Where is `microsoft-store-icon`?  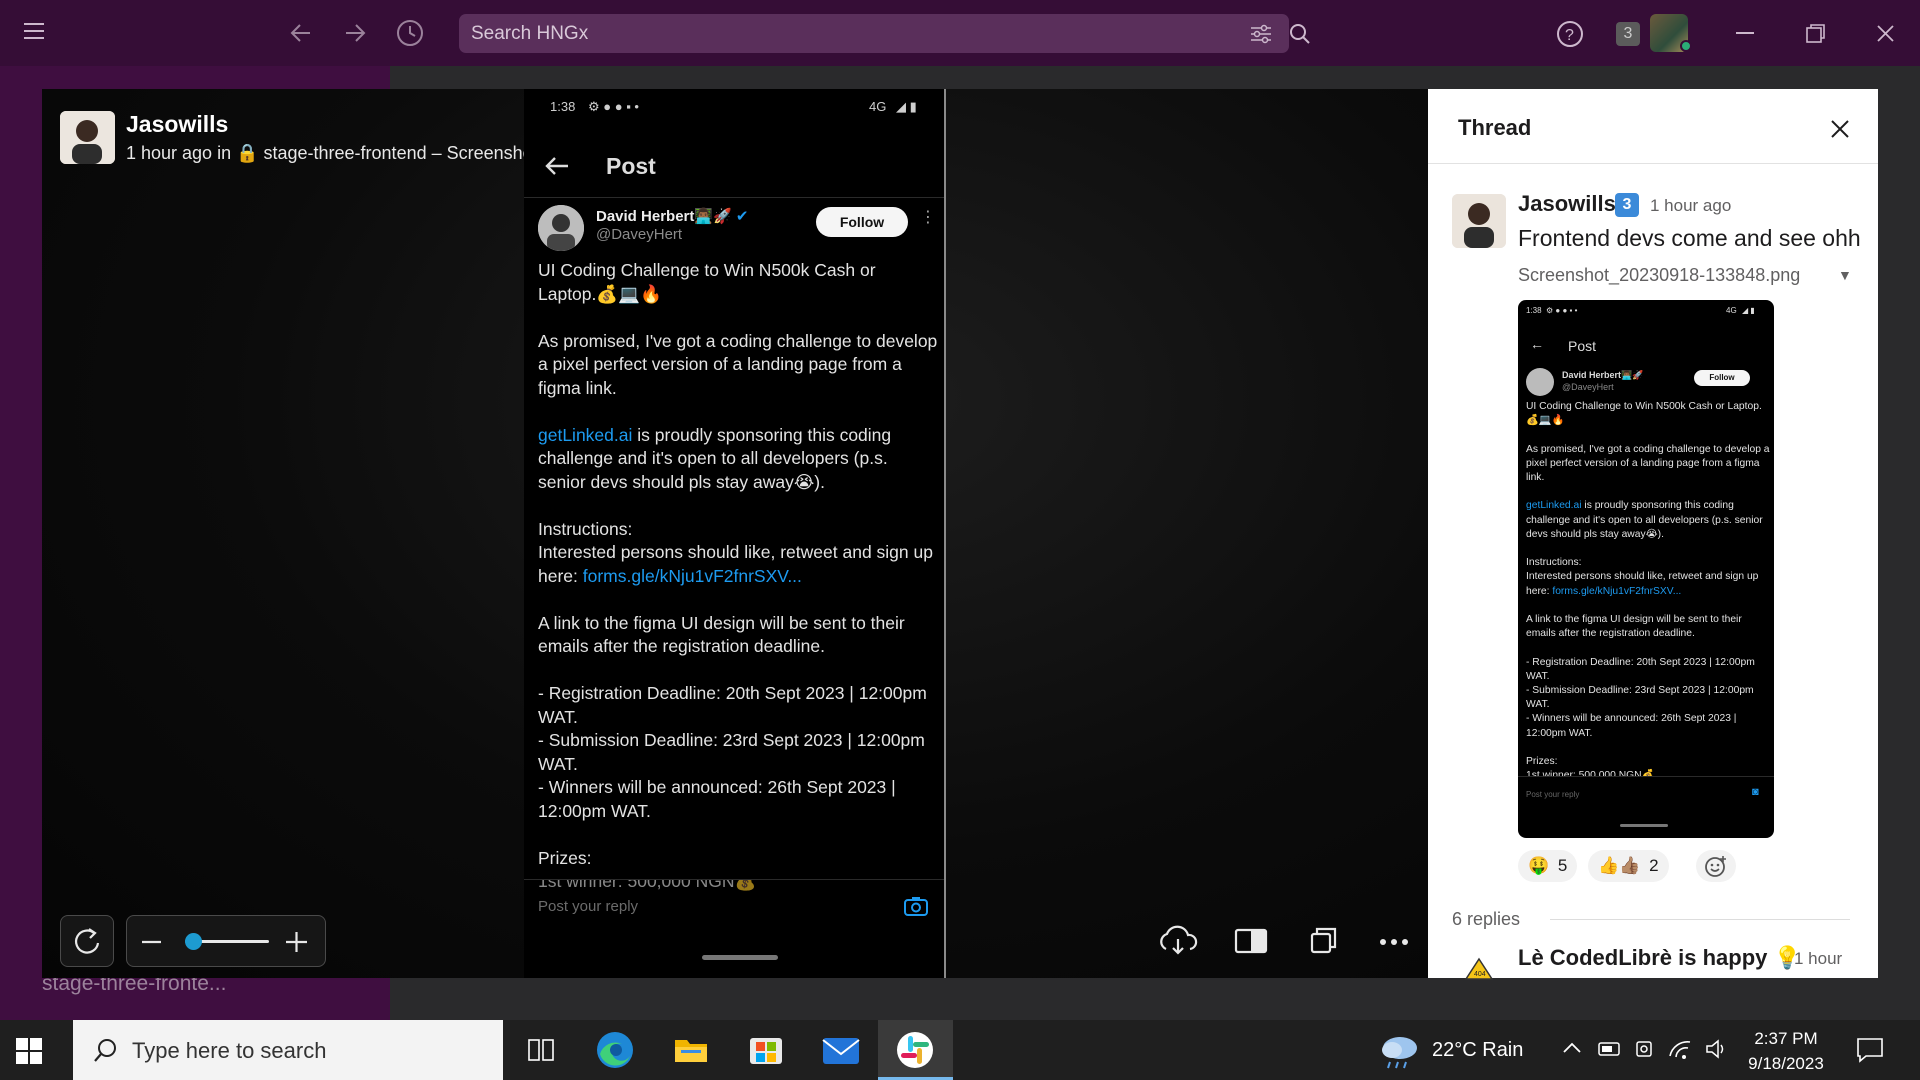 microsoft-store-icon is located at coordinates (765, 1050).